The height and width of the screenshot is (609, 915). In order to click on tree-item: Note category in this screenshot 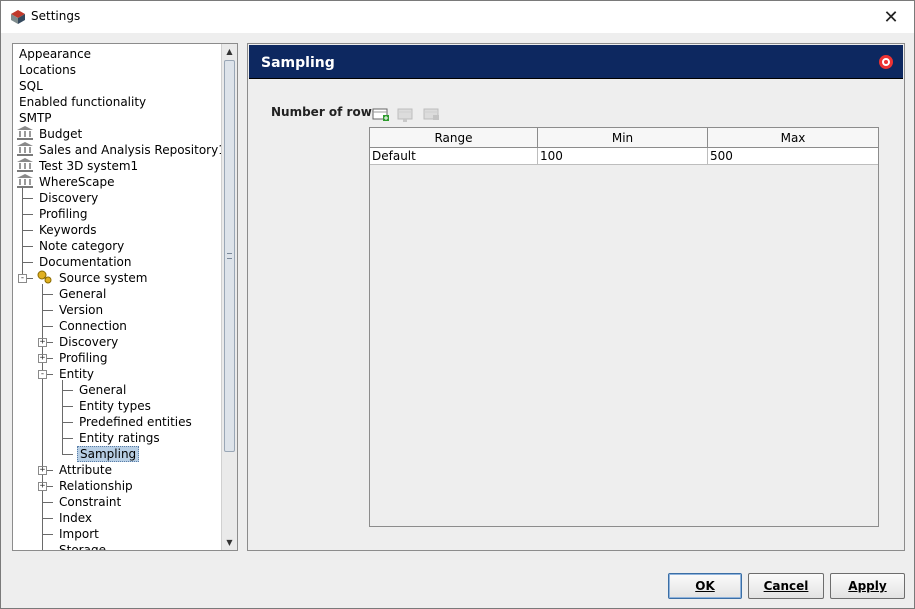, I will do `click(81, 246)`.